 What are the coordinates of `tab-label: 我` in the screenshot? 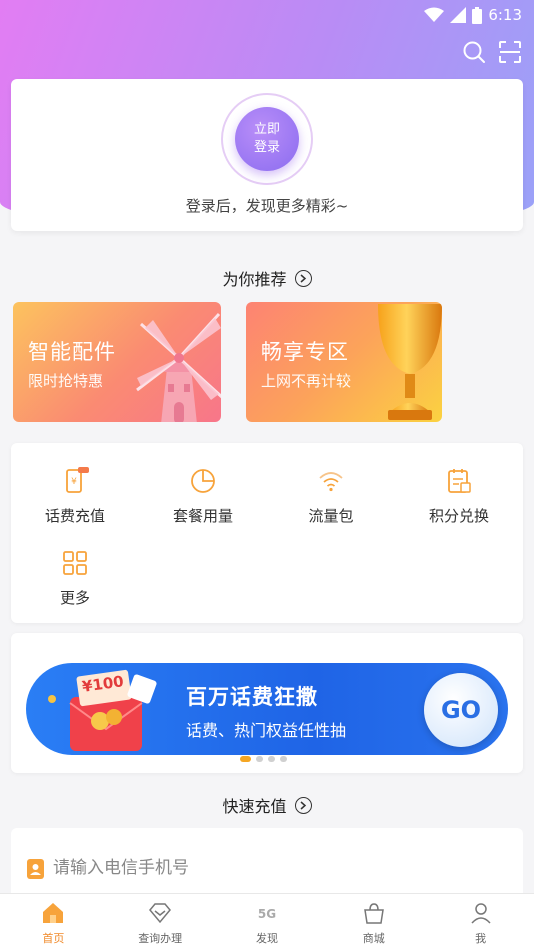 It's located at (481, 938).